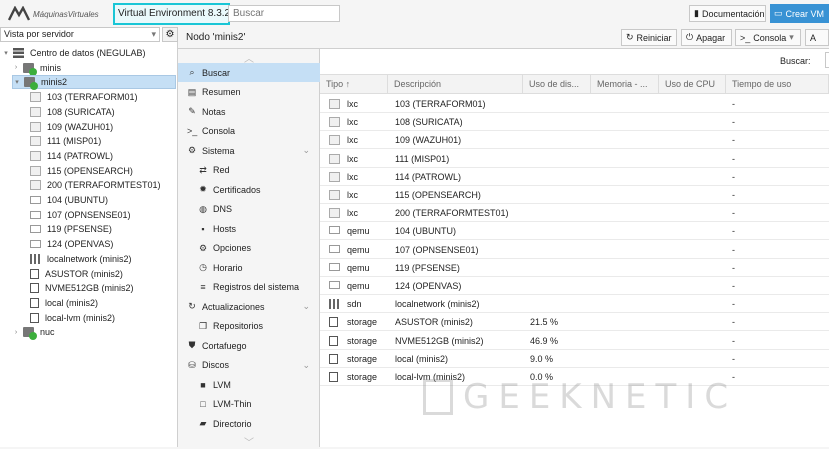 This screenshot has height=449, width=829. I want to click on menu-item: ≡ Registros del sistema, so click(249, 287).